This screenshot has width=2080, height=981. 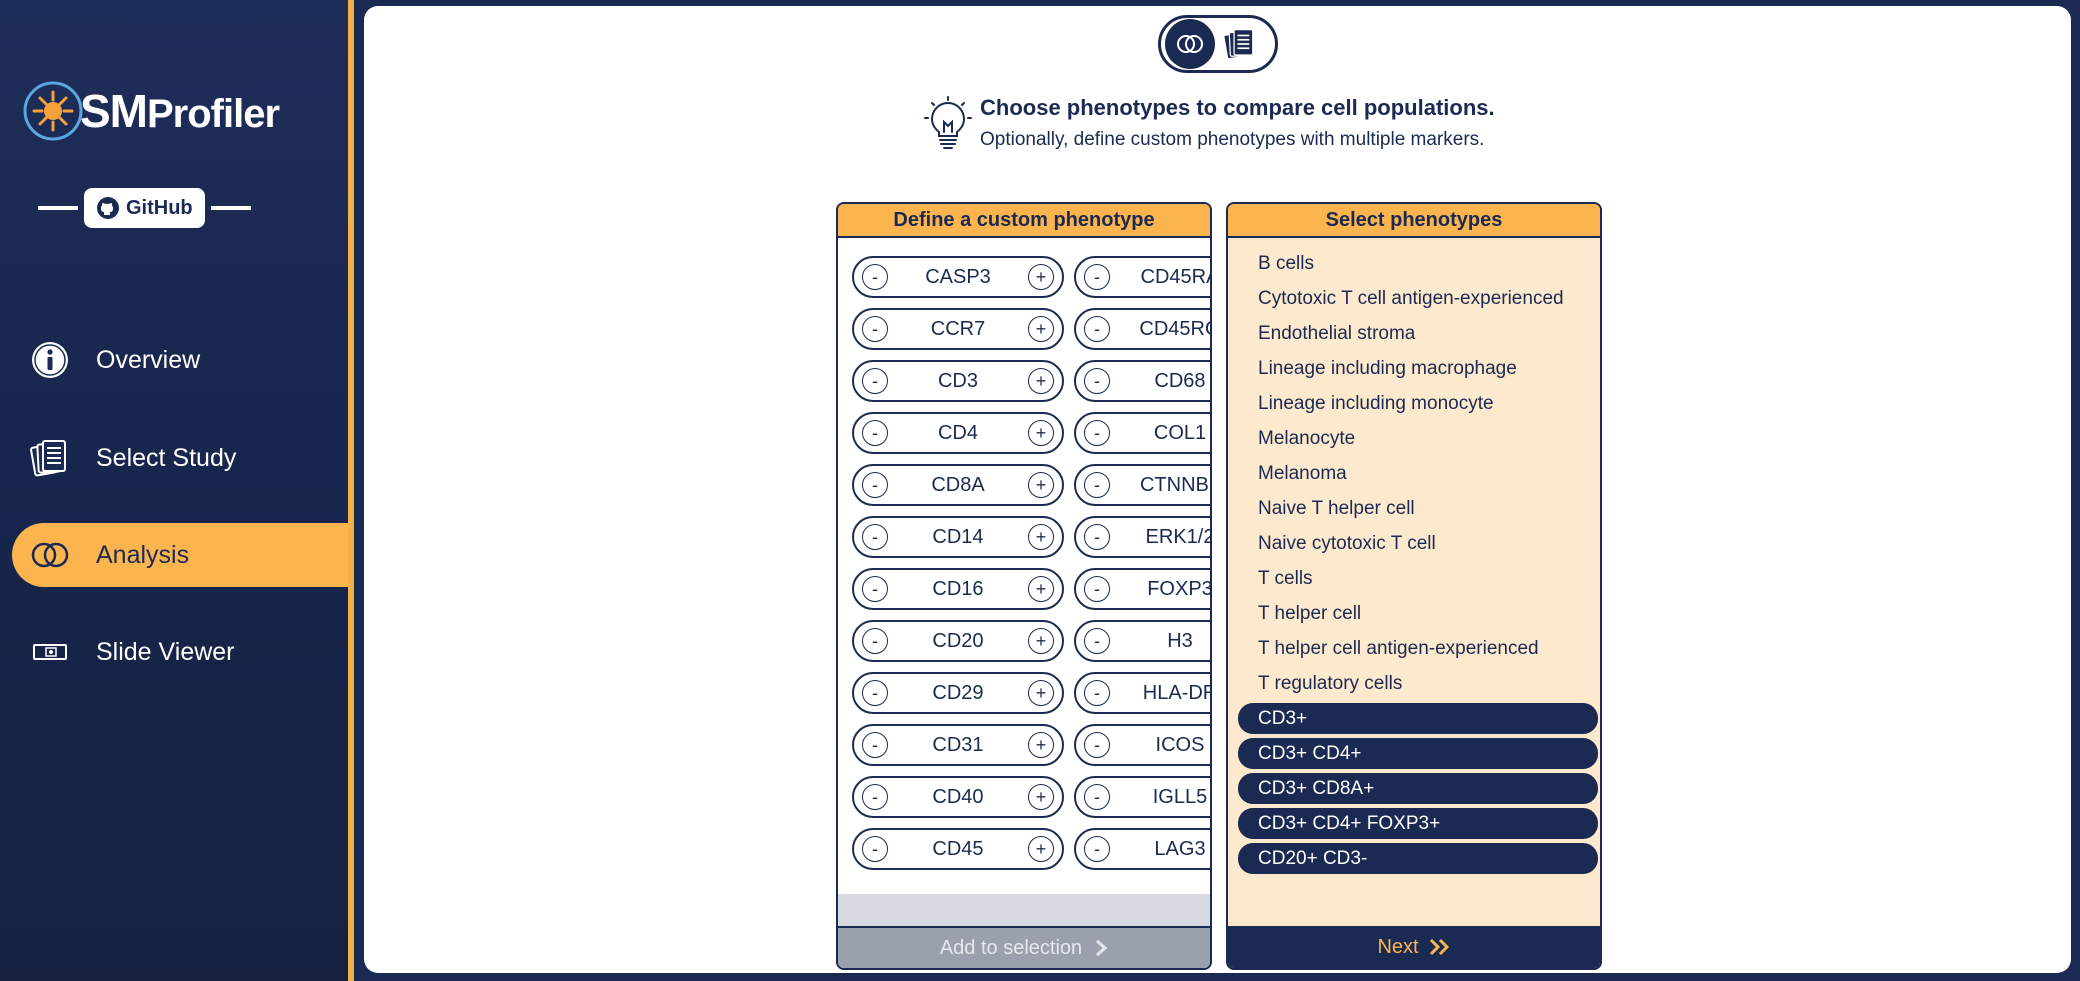 I want to click on phenotype-item: B cells, so click(x=1414, y=263).